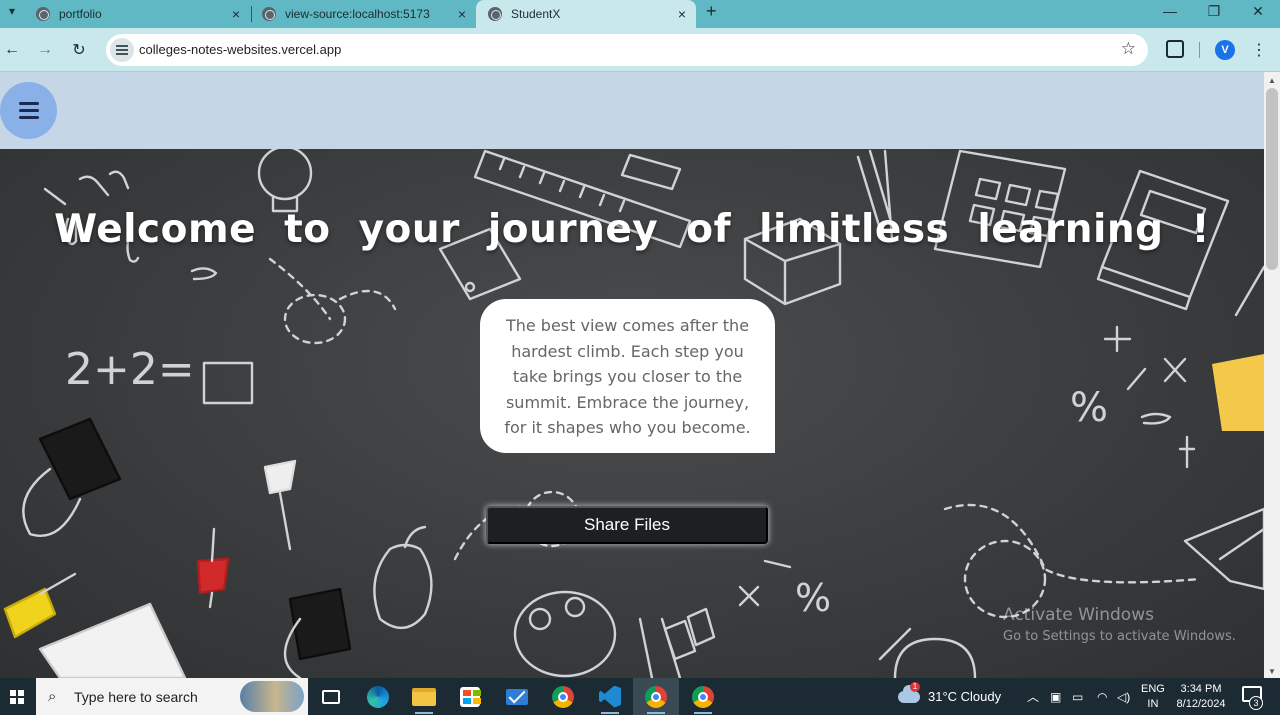  What do you see at coordinates (1201, 703) in the screenshot?
I see `clock-date: 8/12/2024` at bounding box center [1201, 703].